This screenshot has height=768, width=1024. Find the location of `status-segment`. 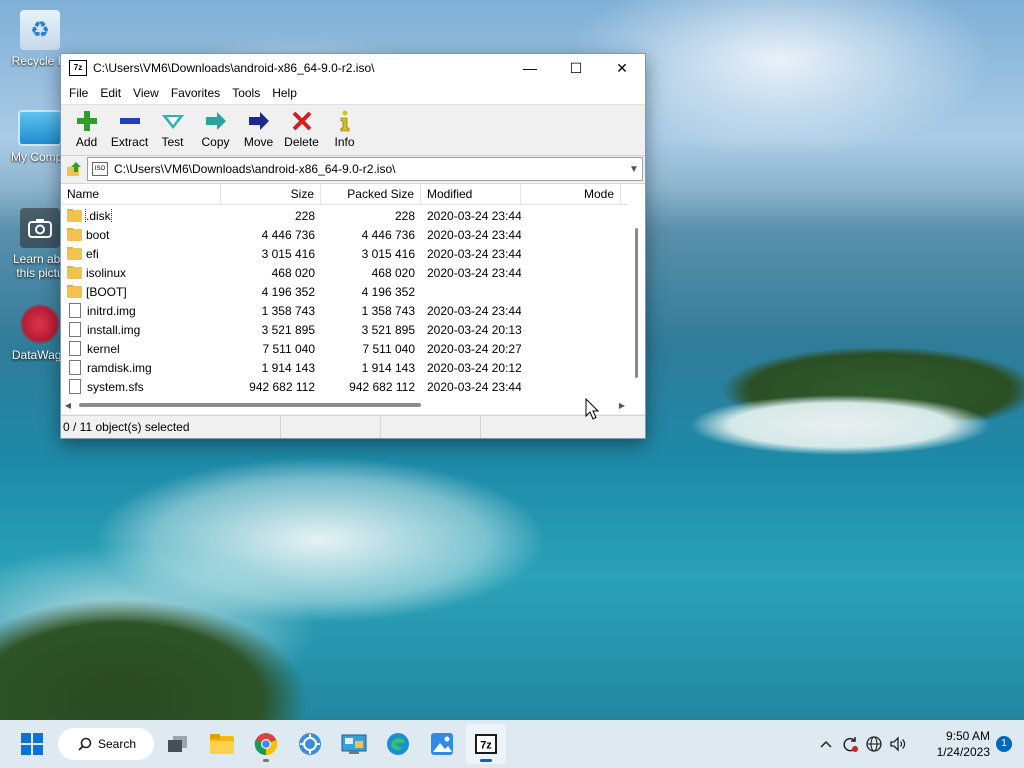

status-segment is located at coordinates (431, 427).